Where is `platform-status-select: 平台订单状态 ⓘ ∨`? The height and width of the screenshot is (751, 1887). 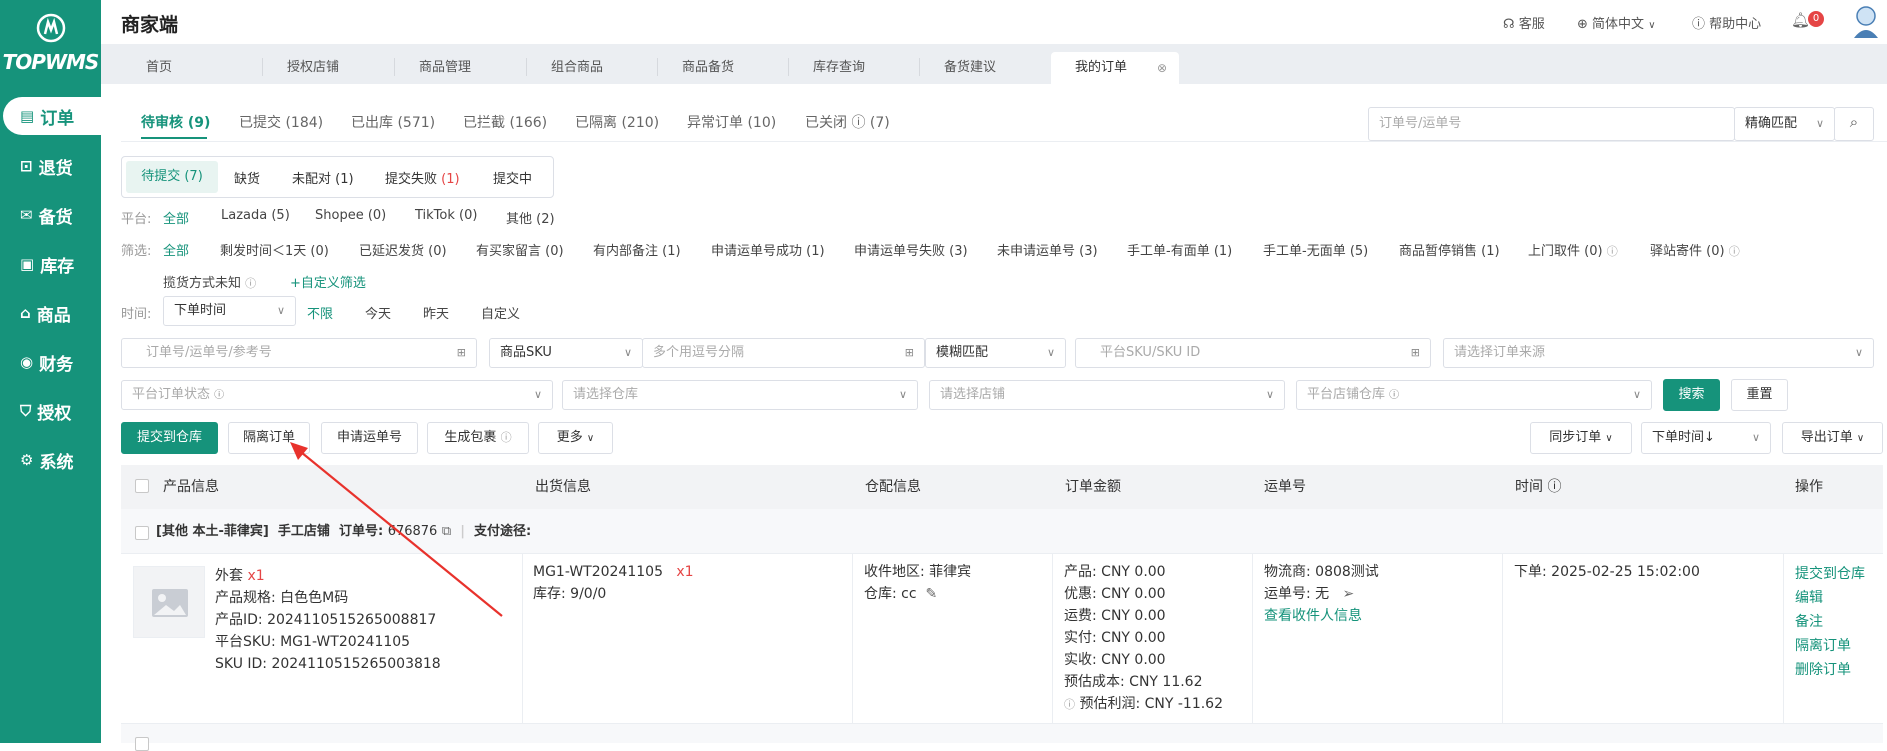 platform-status-select: 平台订单状态 ⓘ ∨ is located at coordinates (337, 395).